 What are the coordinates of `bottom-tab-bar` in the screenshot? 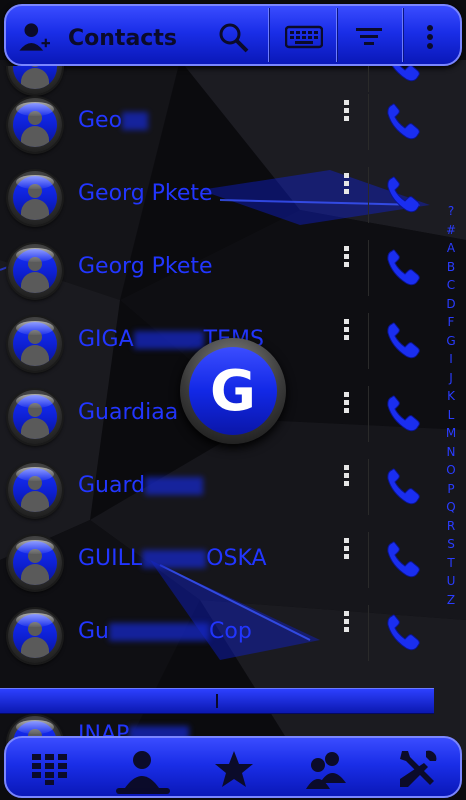 It's located at (233, 767).